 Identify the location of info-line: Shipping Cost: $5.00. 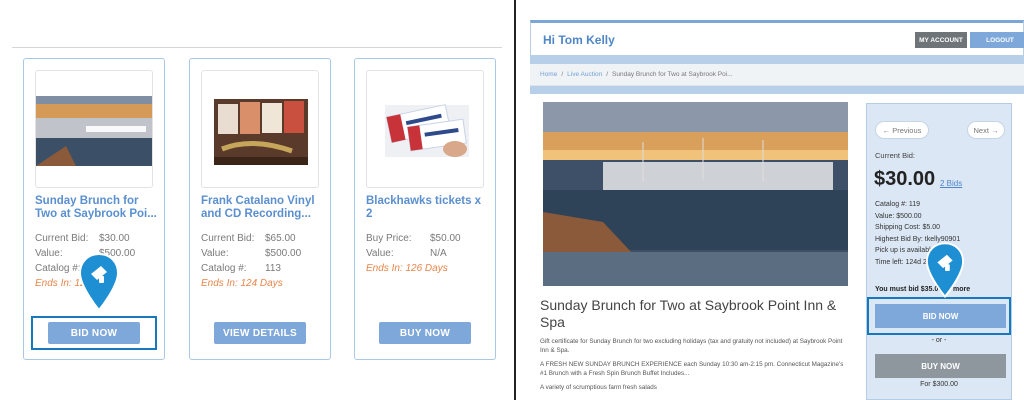
(907, 227).